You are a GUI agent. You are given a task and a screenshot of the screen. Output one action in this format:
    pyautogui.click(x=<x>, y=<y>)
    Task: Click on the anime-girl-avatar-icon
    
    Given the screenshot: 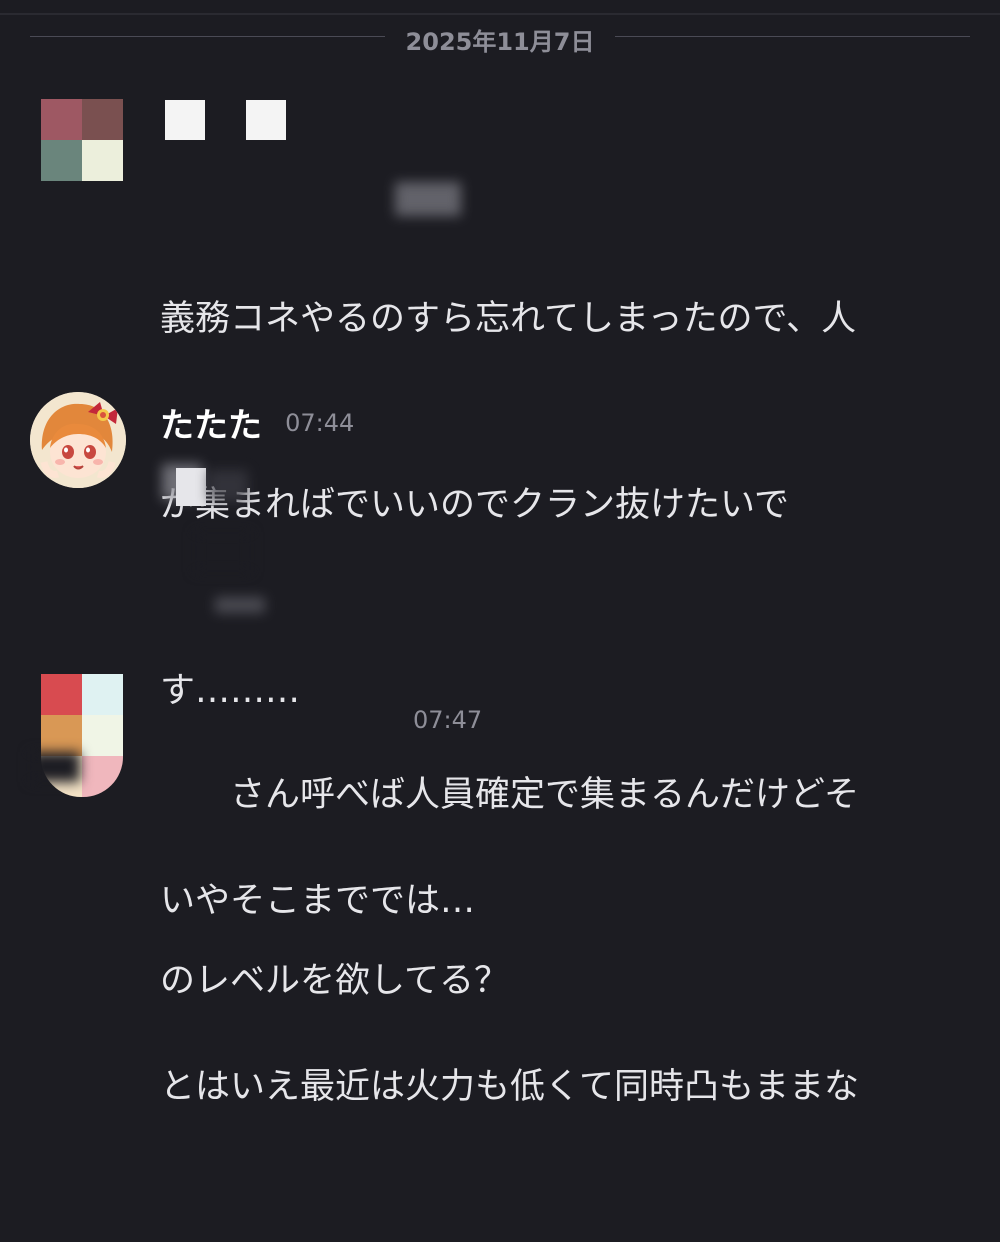 What is the action you would take?
    pyautogui.click(x=78, y=440)
    